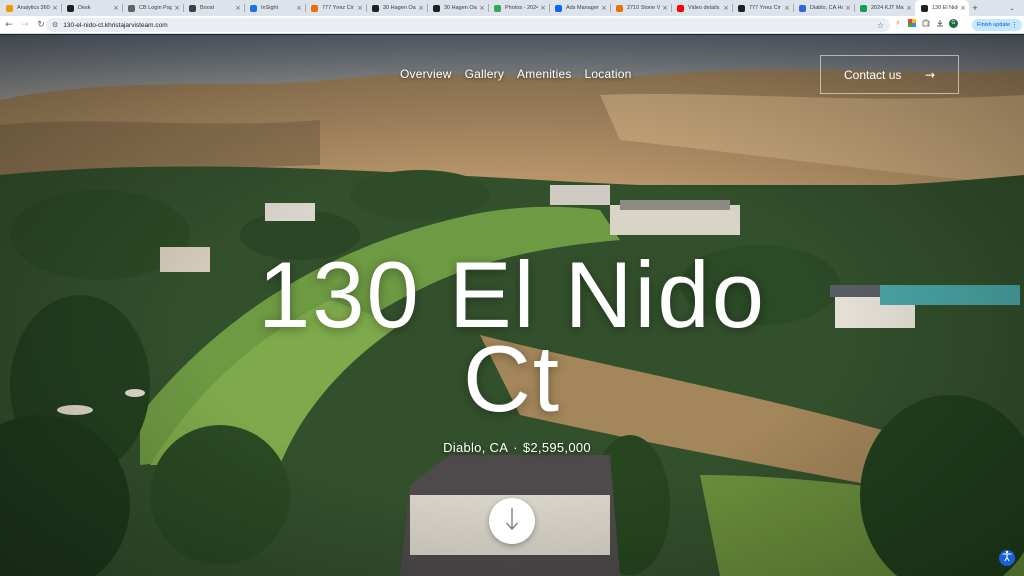  I want to click on page-icon, so click(131, 8).